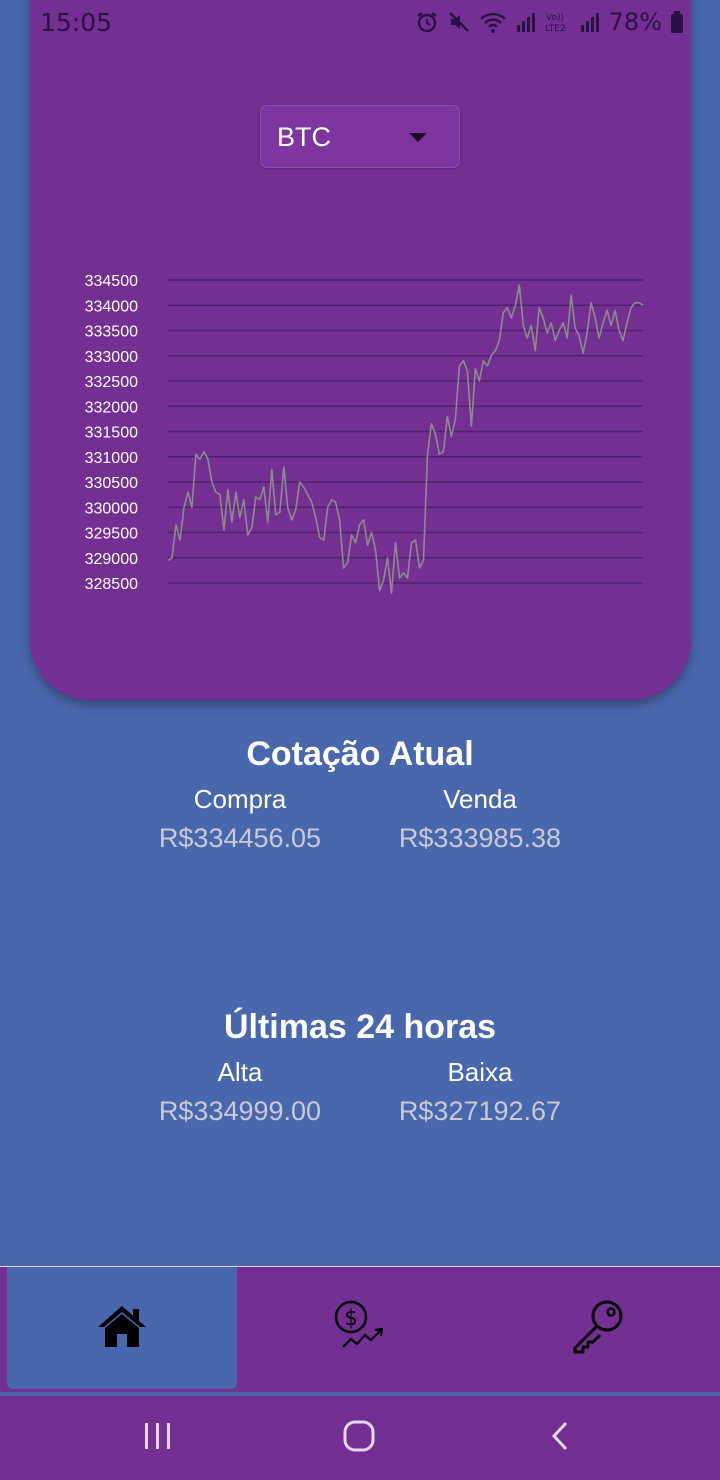  I want to click on status-time: 15:05, so click(76, 22).